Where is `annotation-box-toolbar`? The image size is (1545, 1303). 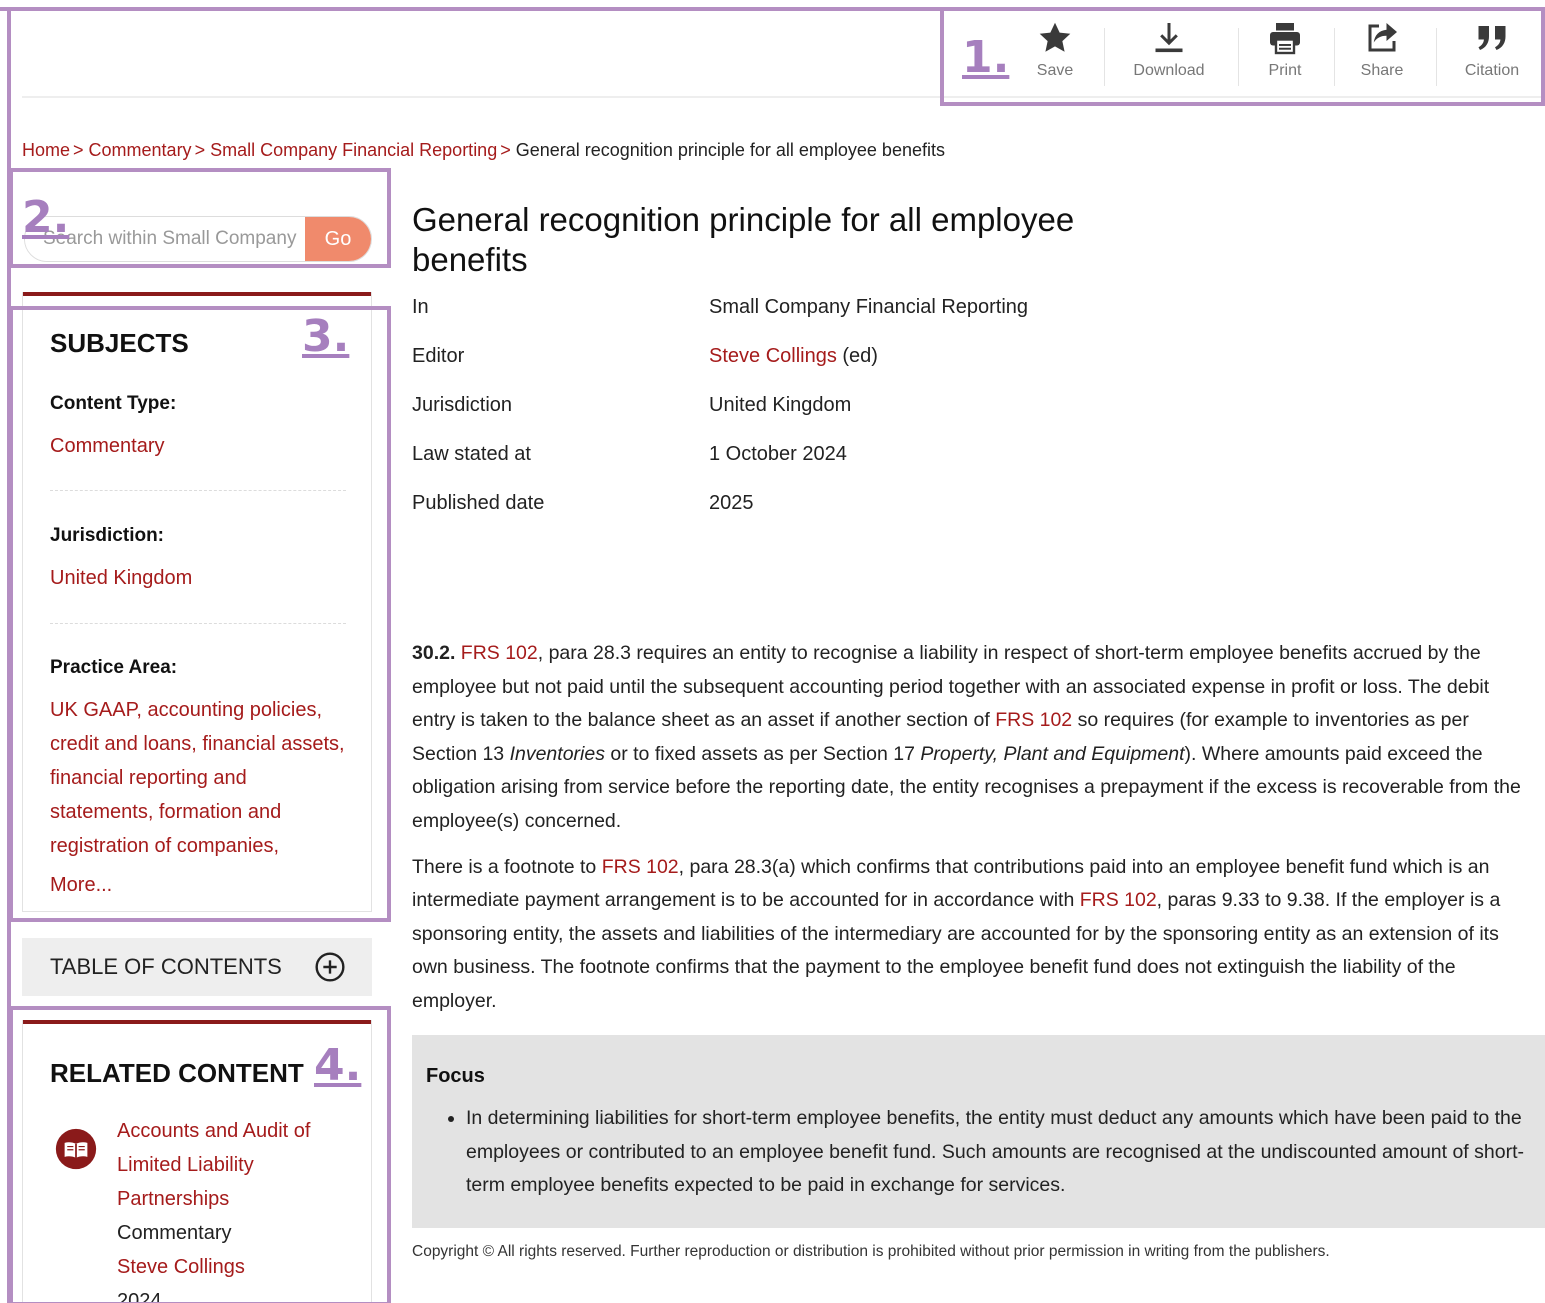 annotation-box-toolbar is located at coordinates (1242, 56).